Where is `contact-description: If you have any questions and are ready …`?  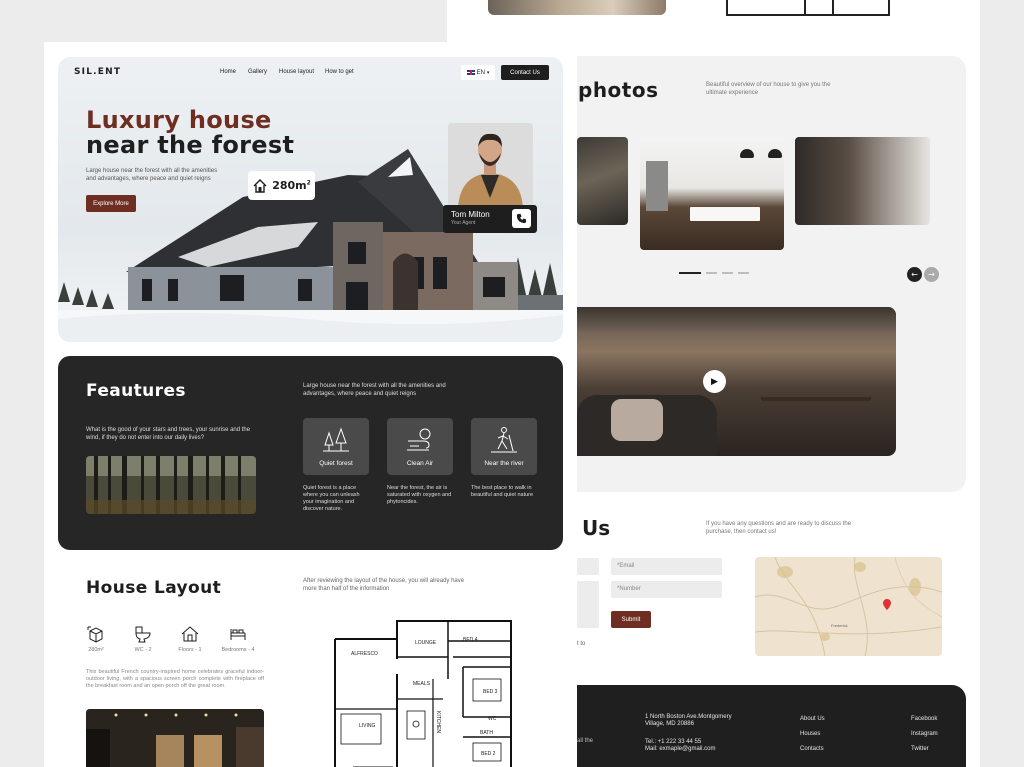 contact-description: If you have any questions and are ready … is located at coordinates (779, 528).